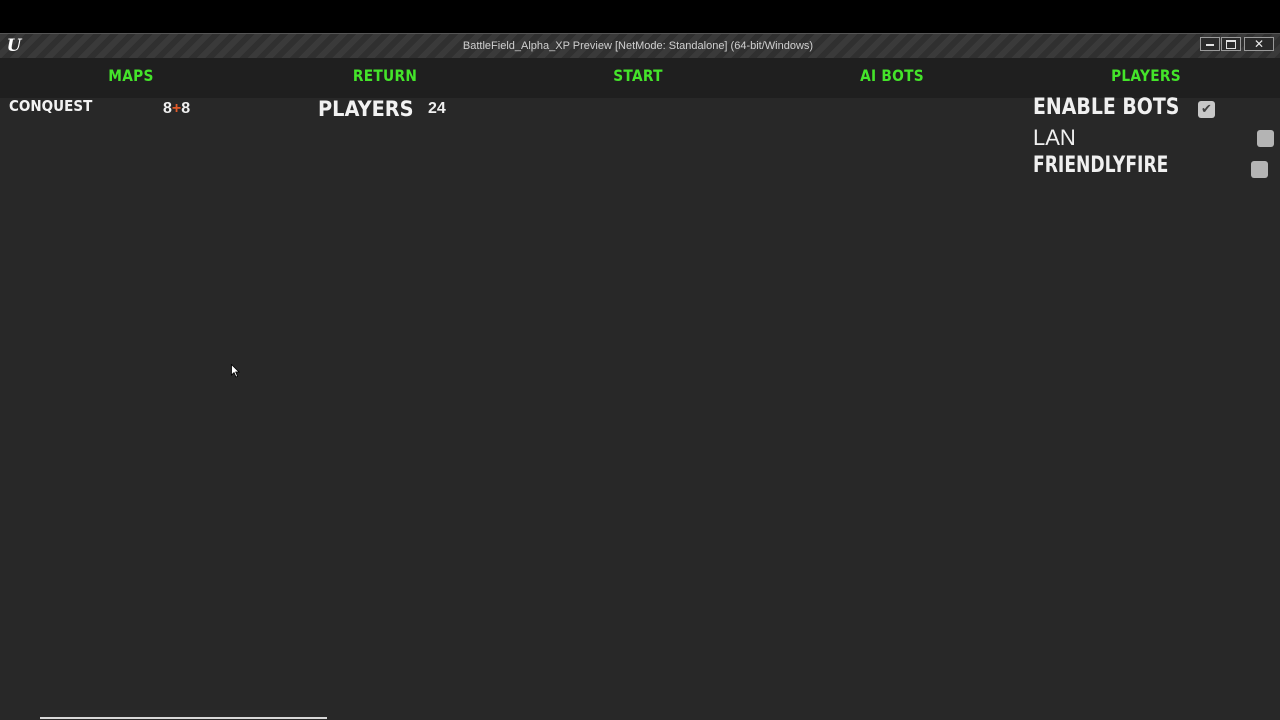  I want to click on friendly-fire-label: FRIENDLYFIRE, so click(1101, 165).